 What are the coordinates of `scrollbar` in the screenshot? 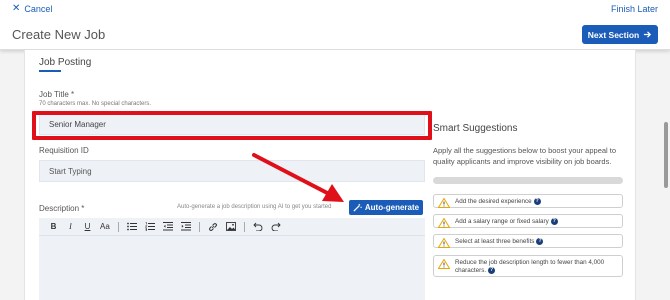 It's located at (666, 155).